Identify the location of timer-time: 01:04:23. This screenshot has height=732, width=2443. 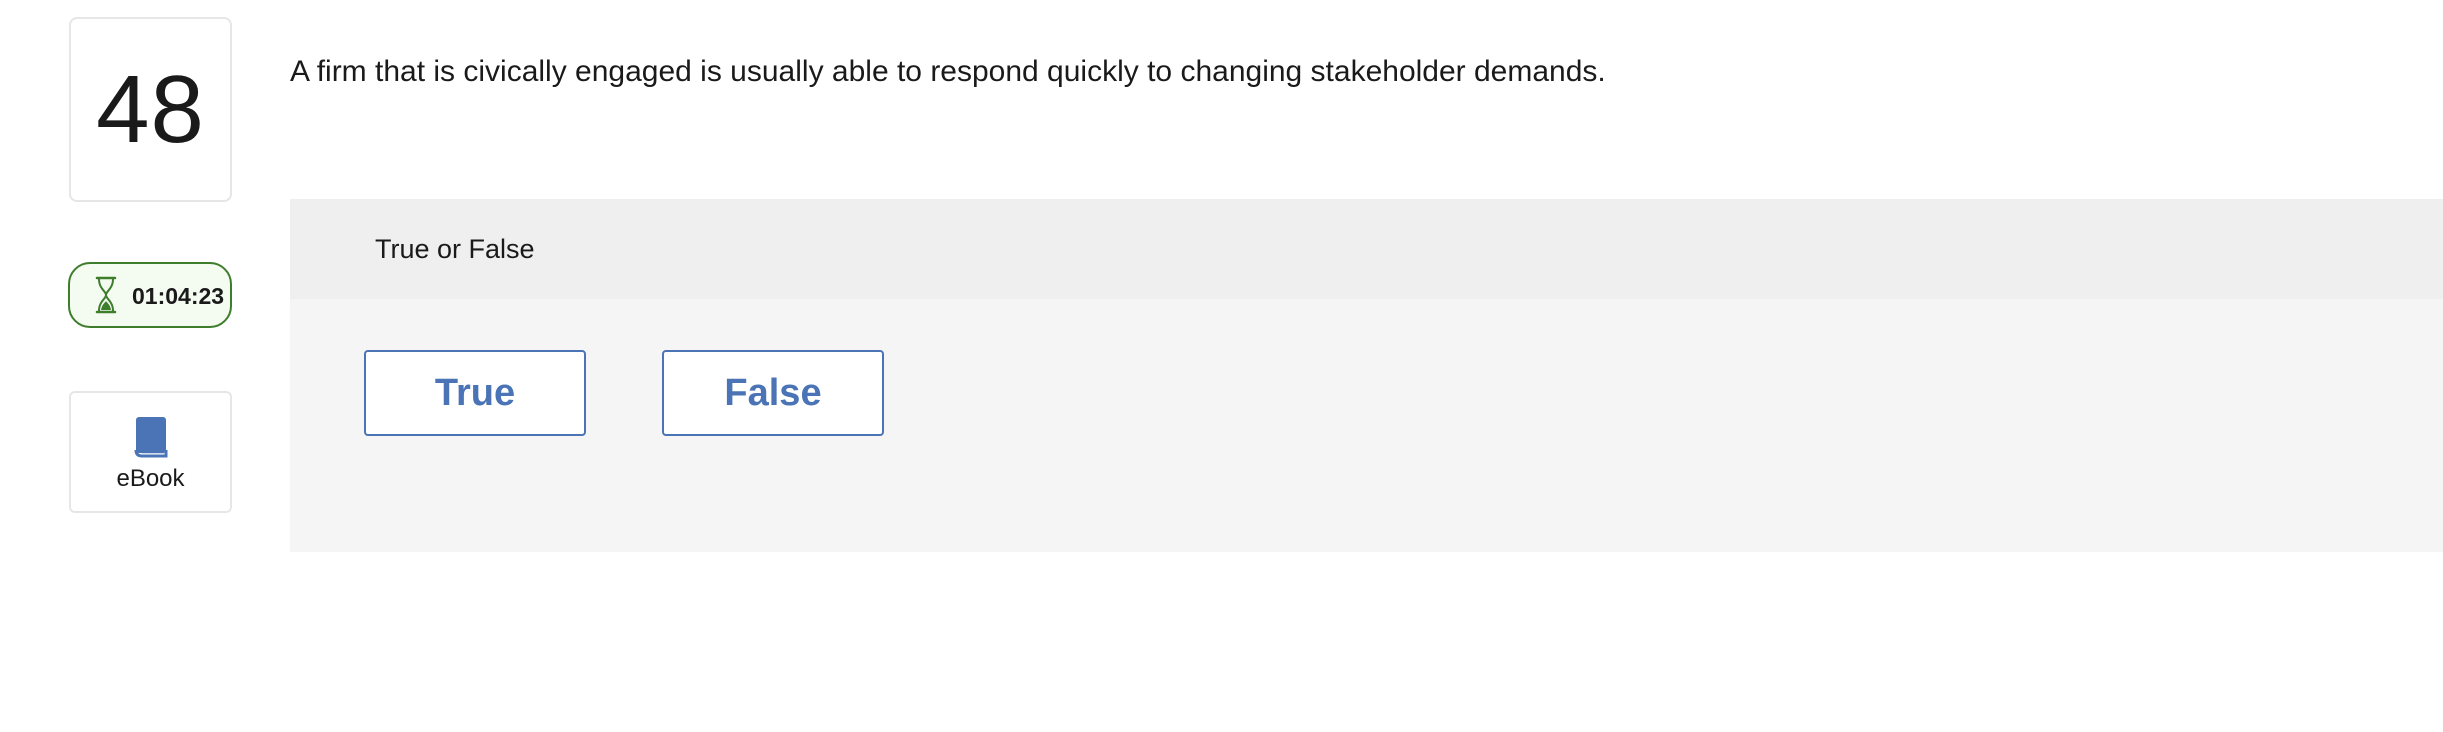
(178, 295).